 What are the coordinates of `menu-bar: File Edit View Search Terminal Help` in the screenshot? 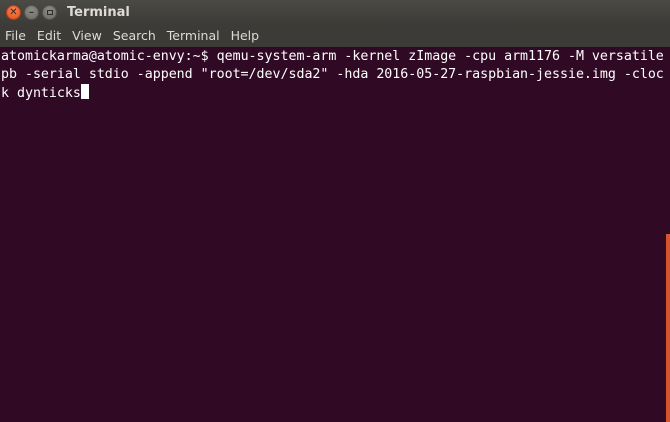 It's located at (335, 36).